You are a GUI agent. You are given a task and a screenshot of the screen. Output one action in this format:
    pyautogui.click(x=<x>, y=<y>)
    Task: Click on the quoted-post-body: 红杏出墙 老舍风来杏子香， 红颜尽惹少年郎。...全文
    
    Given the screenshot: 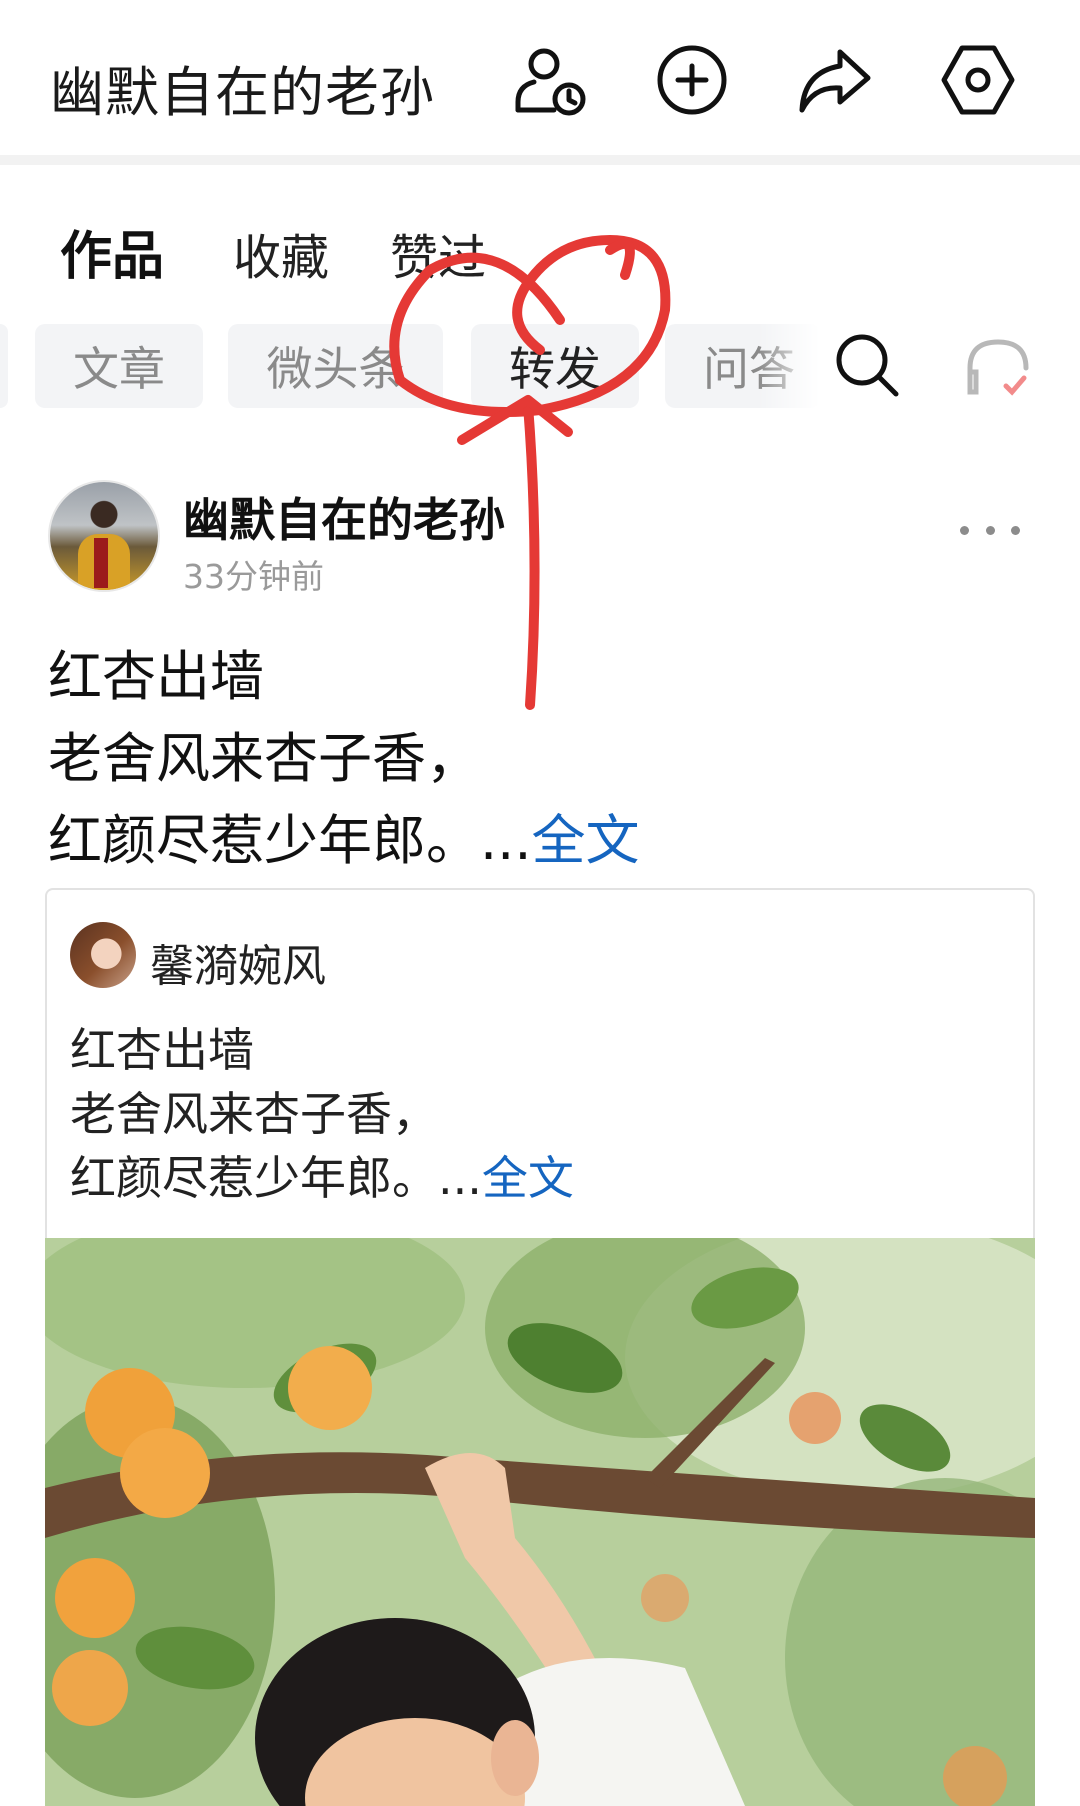 What is the action you would take?
    pyautogui.click(x=322, y=1114)
    